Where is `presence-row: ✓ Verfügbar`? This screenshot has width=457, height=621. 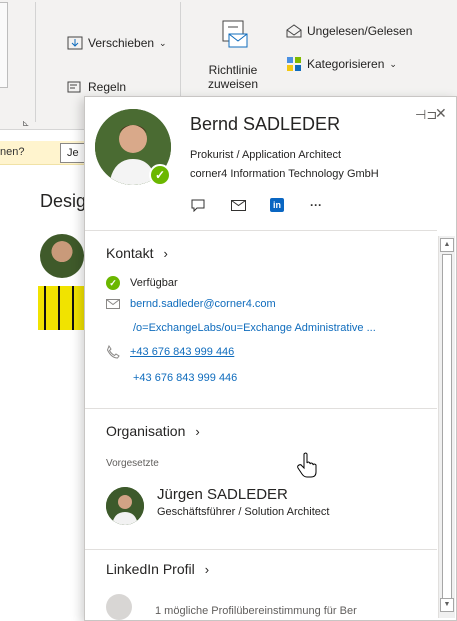
presence-row: ✓ Verfügbar is located at coordinates (142, 283).